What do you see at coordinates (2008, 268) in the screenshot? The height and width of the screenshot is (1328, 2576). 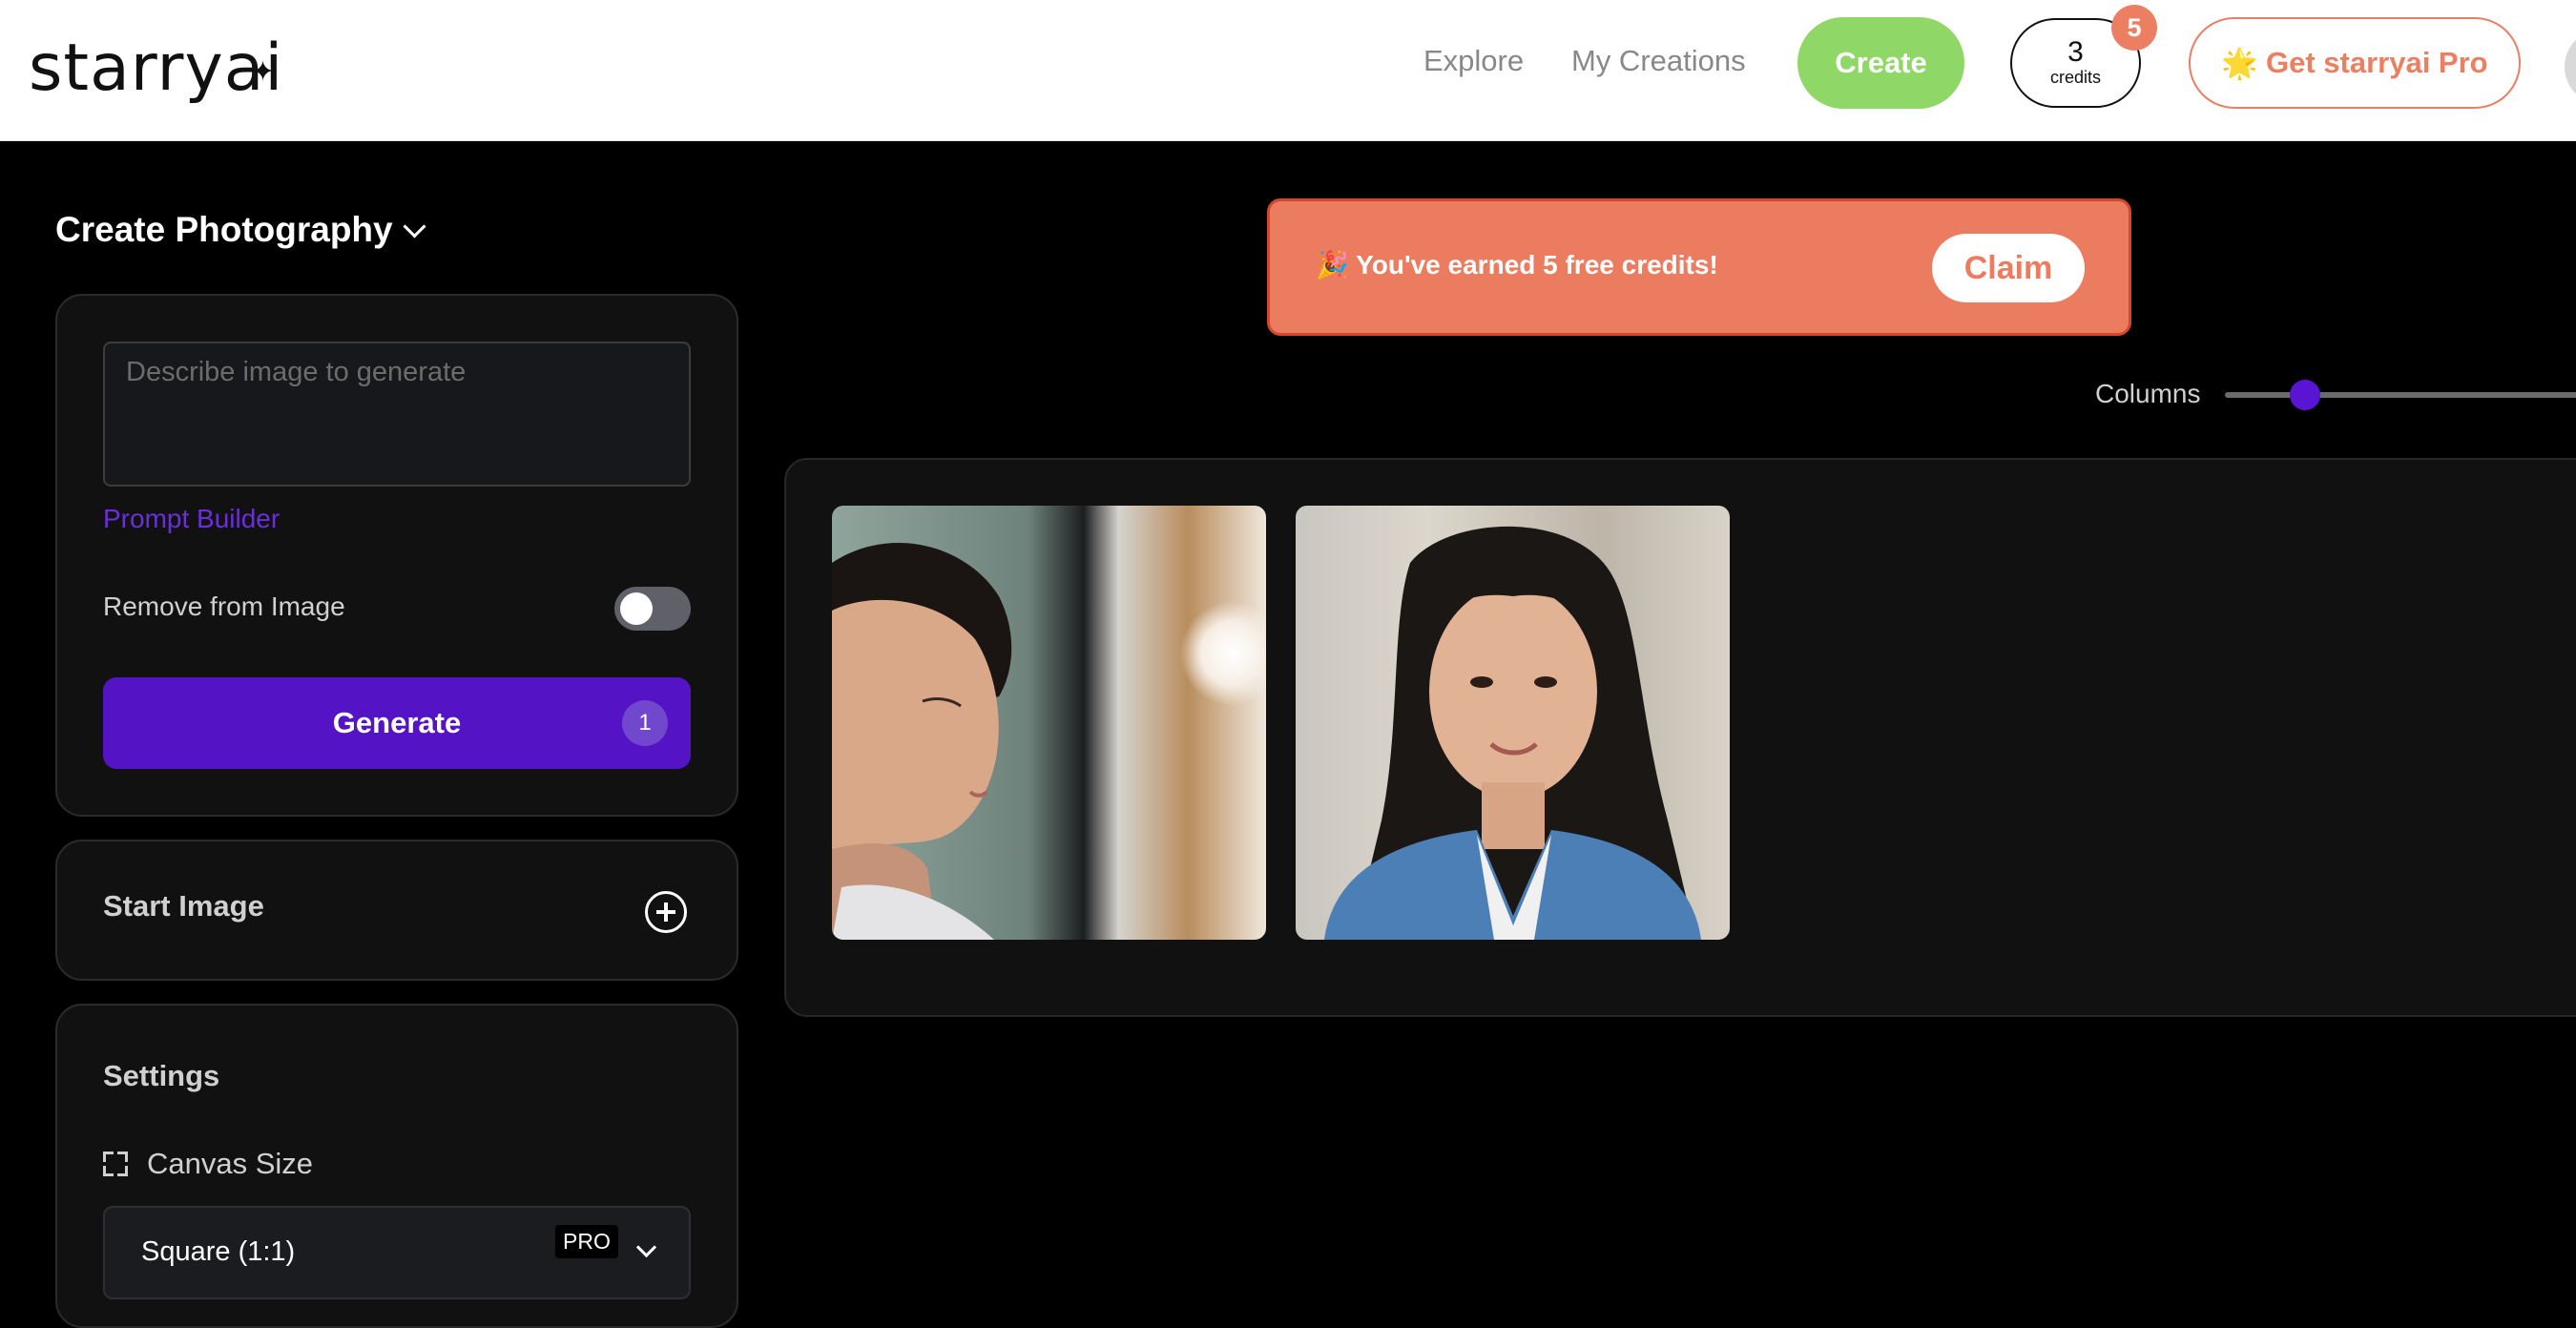 I see `claim-button: Claim` at bounding box center [2008, 268].